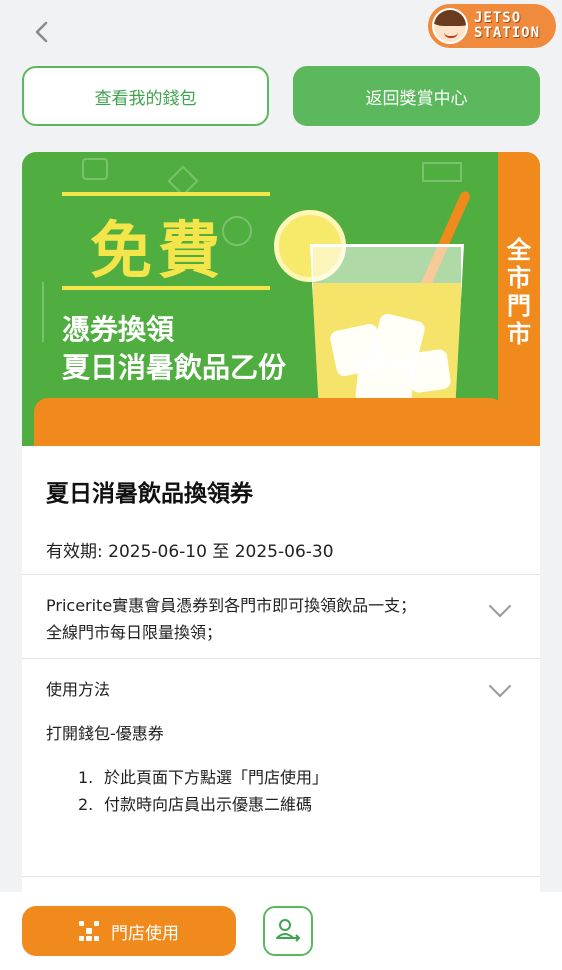 The width and height of the screenshot is (562, 970). What do you see at coordinates (174, 367) in the screenshot?
I see `banner-line2: 夏日消暑飲品乙份` at bounding box center [174, 367].